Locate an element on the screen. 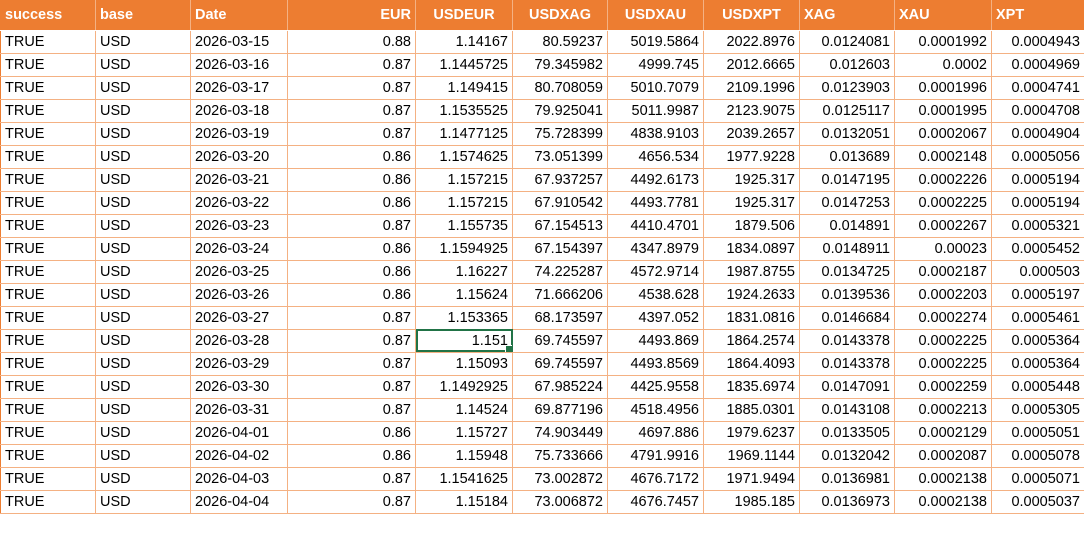  cell-usdeur: 1.1574625 is located at coordinates (464, 157).